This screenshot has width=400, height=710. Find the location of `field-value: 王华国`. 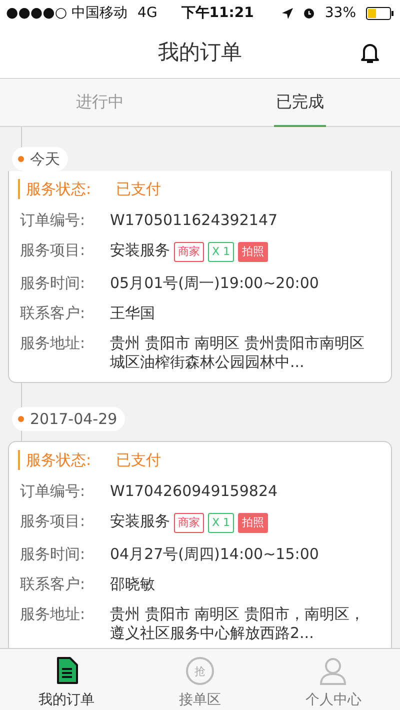

field-value: 王华国 is located at coordinates (132, 313).